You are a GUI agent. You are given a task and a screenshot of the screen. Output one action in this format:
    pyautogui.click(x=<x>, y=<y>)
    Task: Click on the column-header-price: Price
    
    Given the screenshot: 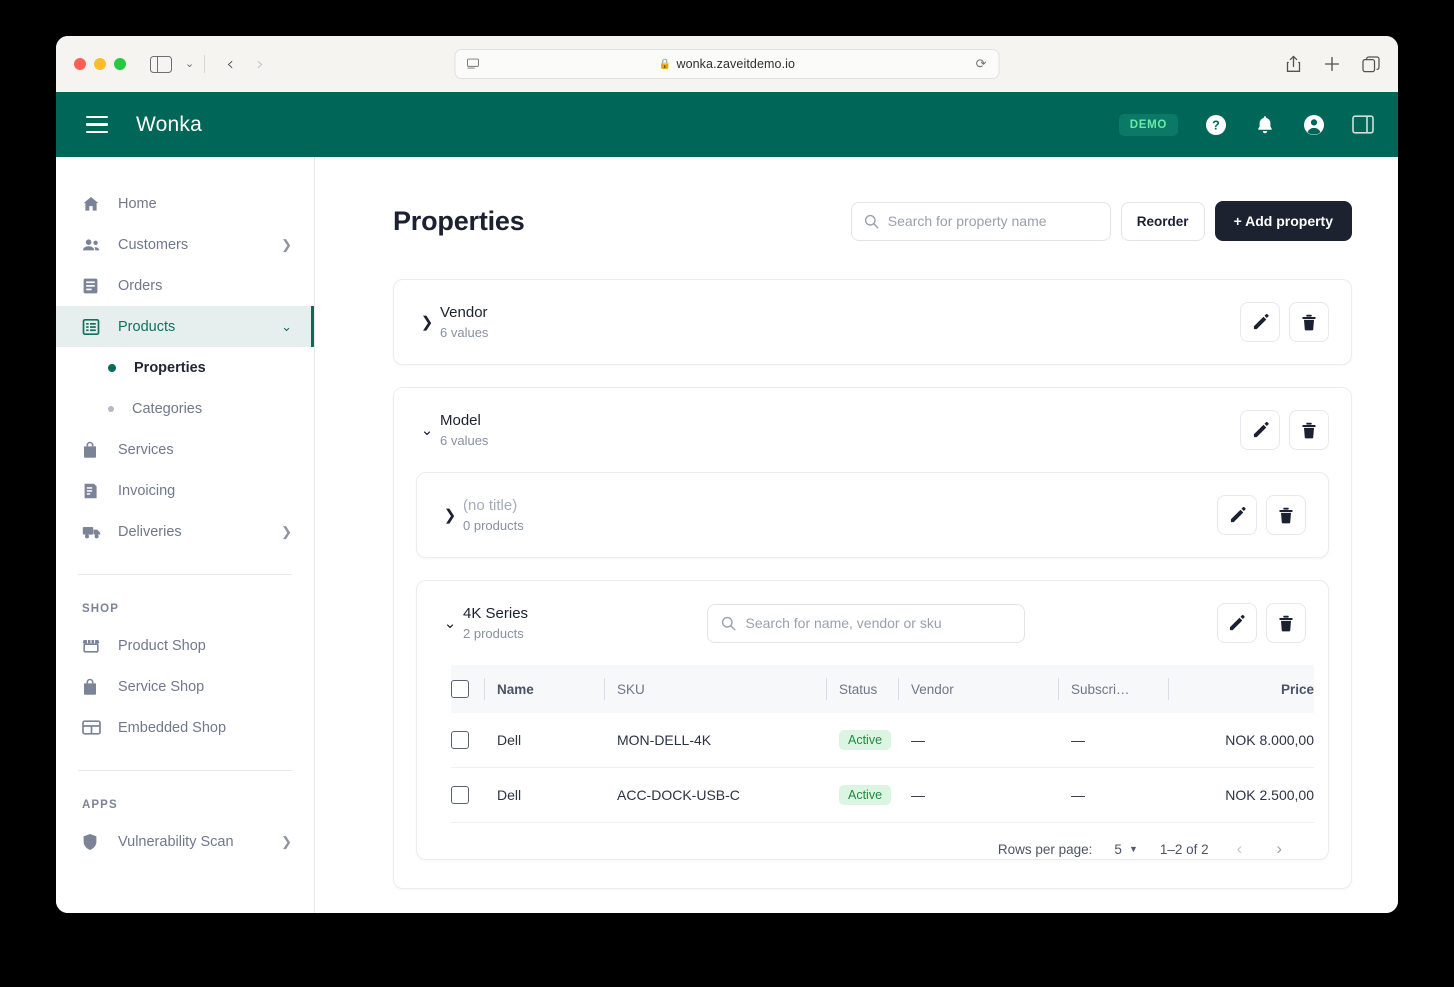 What is the action you would take?
    pyautogui.click(x=1241, y=689)
    